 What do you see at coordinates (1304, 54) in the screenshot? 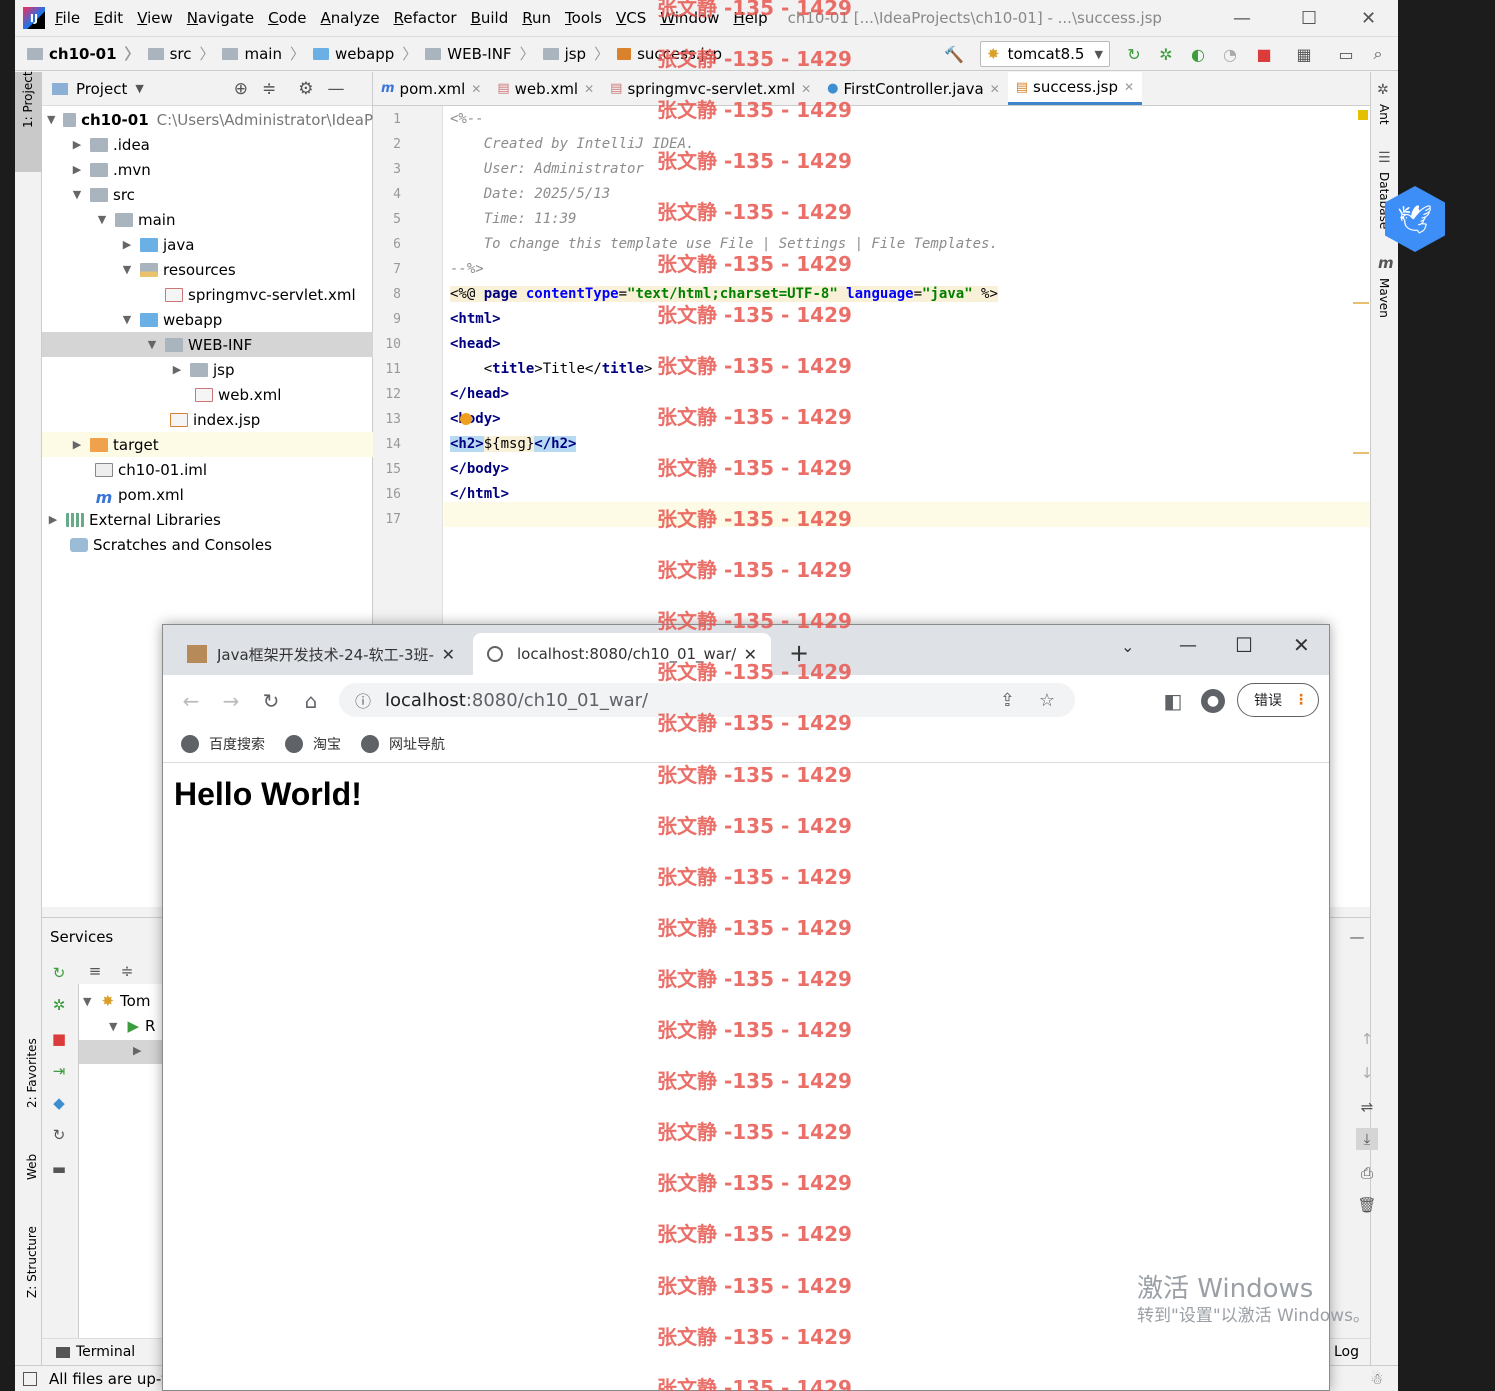
I see `project-structure-icon: ▦` at bounding box center [1304, 54].